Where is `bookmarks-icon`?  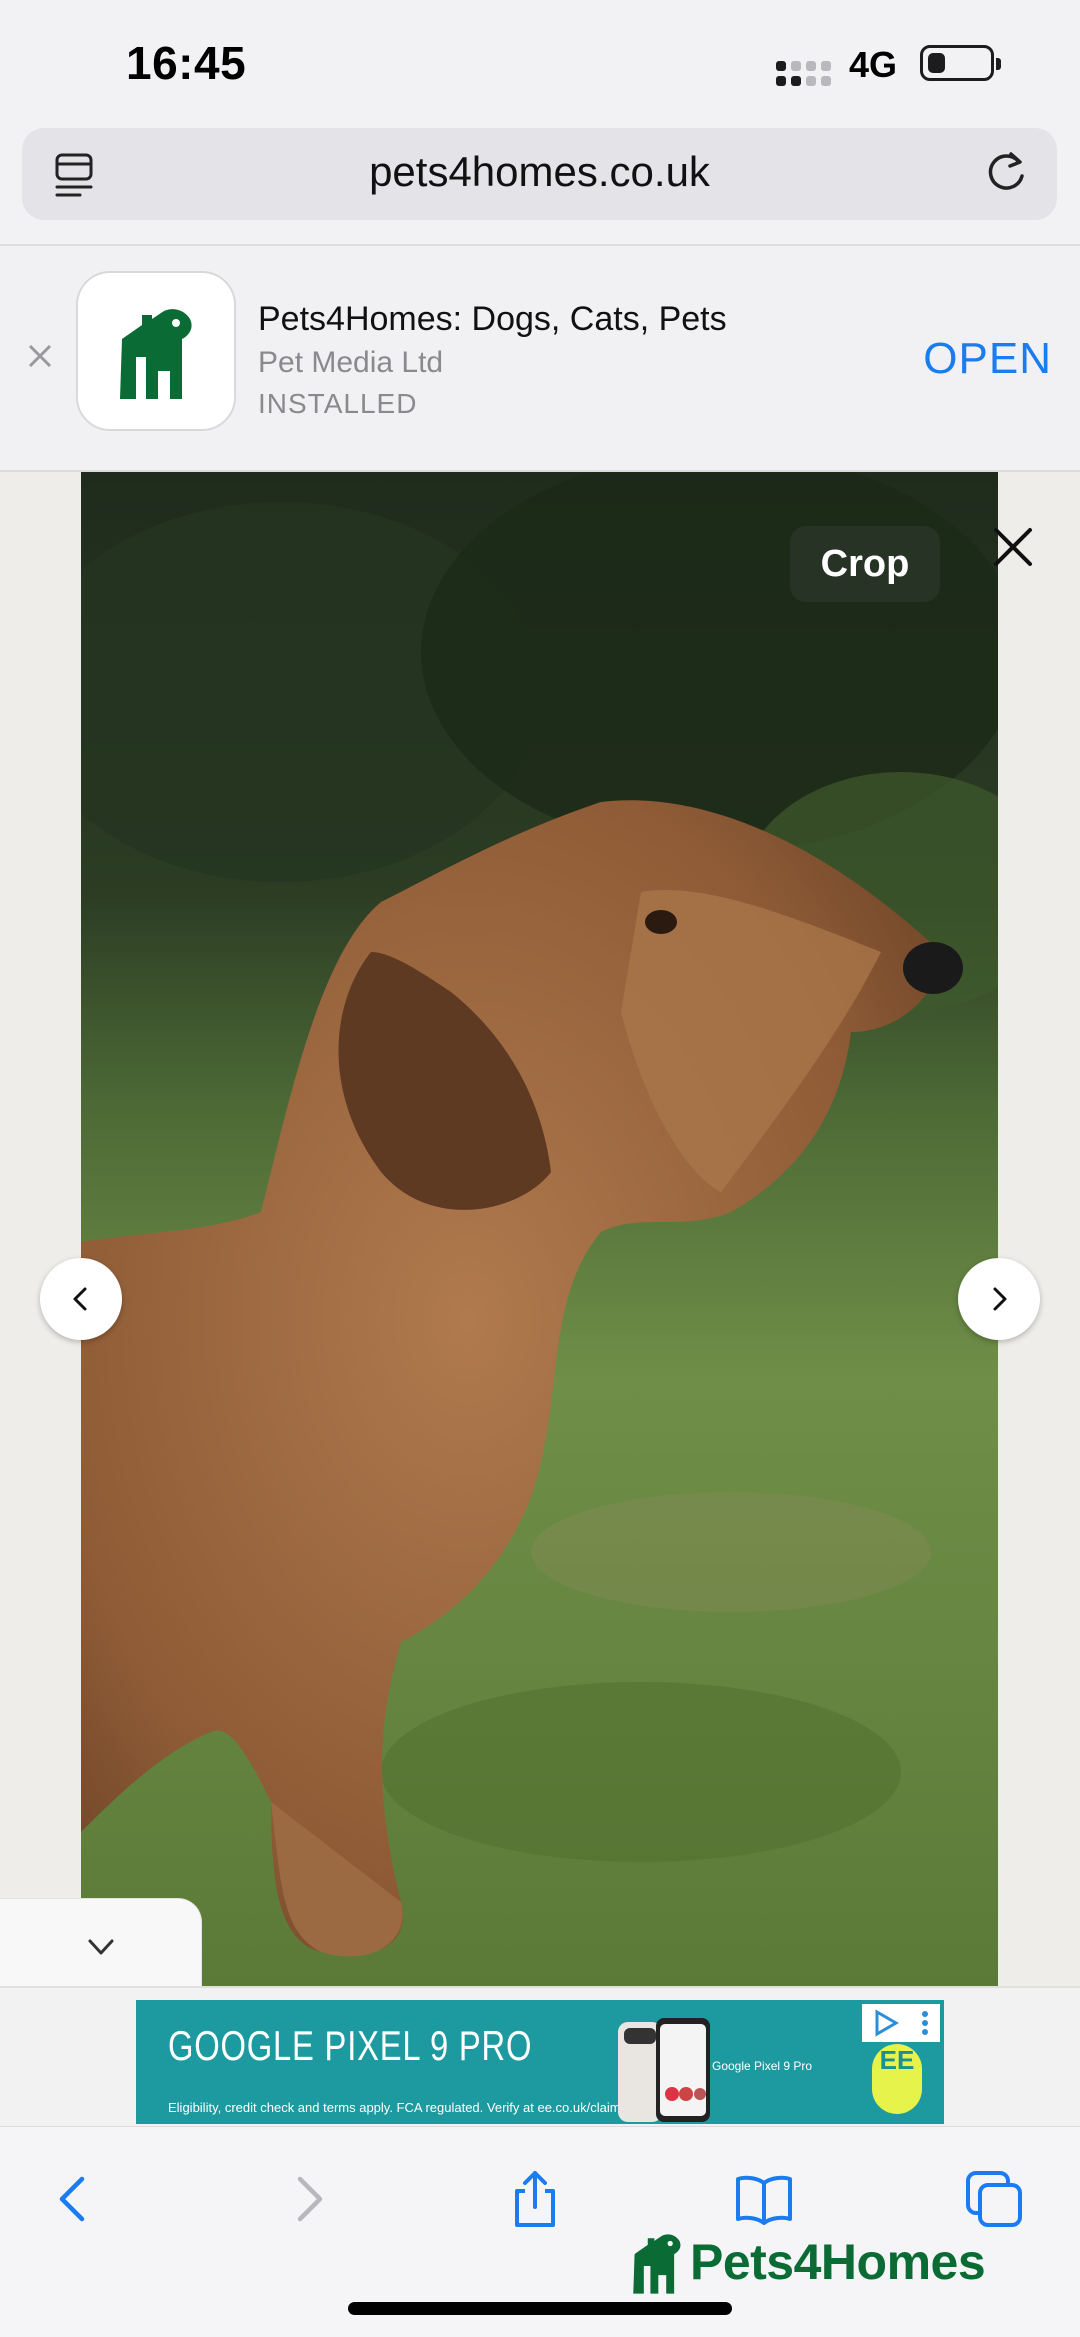 bookmarks-icon is located at coordinates (764, 2199).